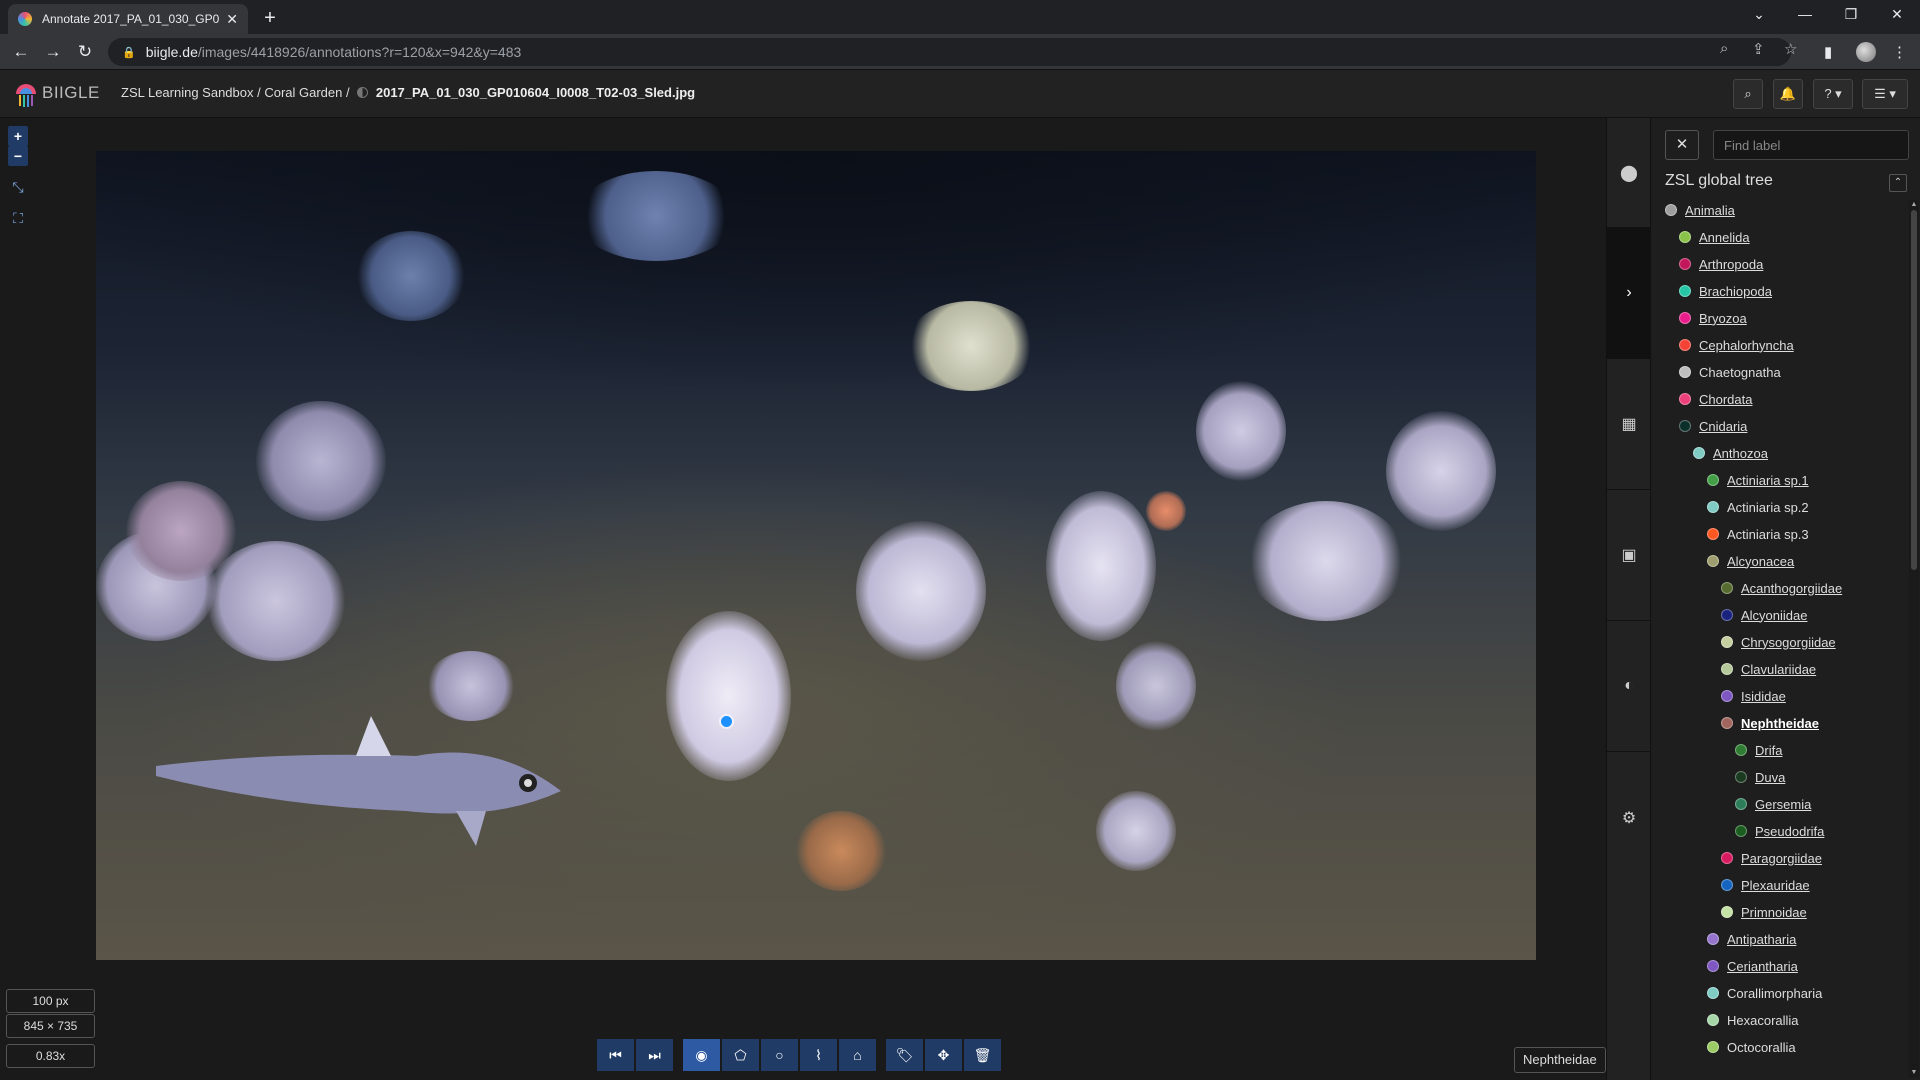  What do you see at coordinates (71, 93) in the screenshot?
I see `logo-text: BIIGLE` at bounding box center [71, 93].